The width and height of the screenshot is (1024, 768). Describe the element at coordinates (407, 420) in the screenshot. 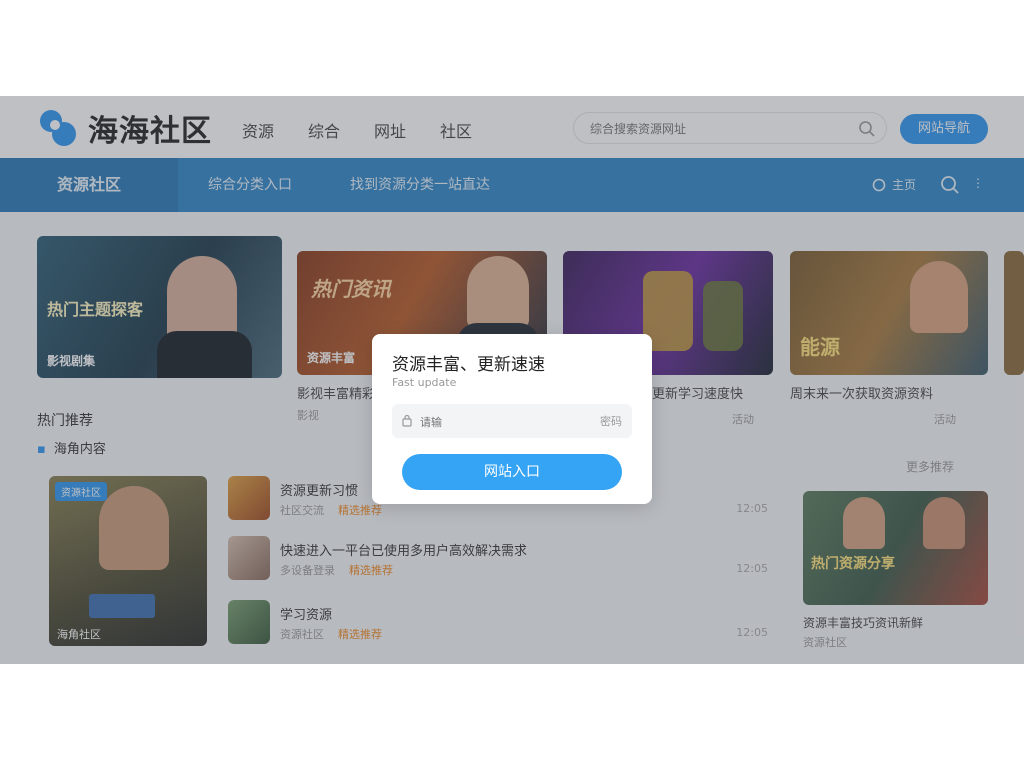

I see `lock-icon` at that location.